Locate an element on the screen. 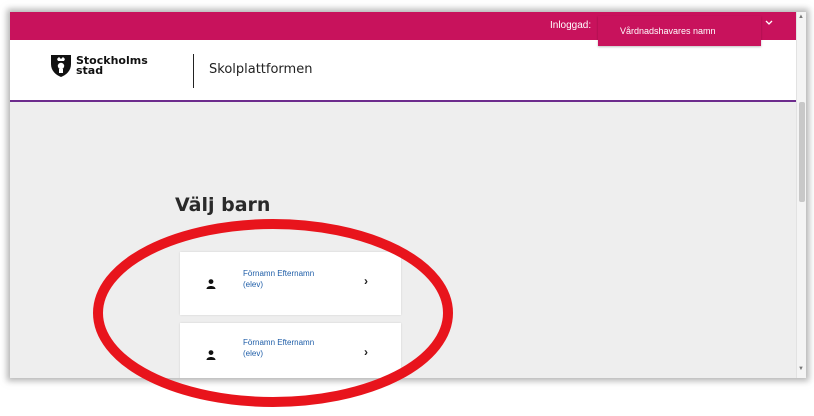 This screenshot has width=814, height=416. user-dropdown: Vårdnadshavares namn is located at coordinates (679, 31).